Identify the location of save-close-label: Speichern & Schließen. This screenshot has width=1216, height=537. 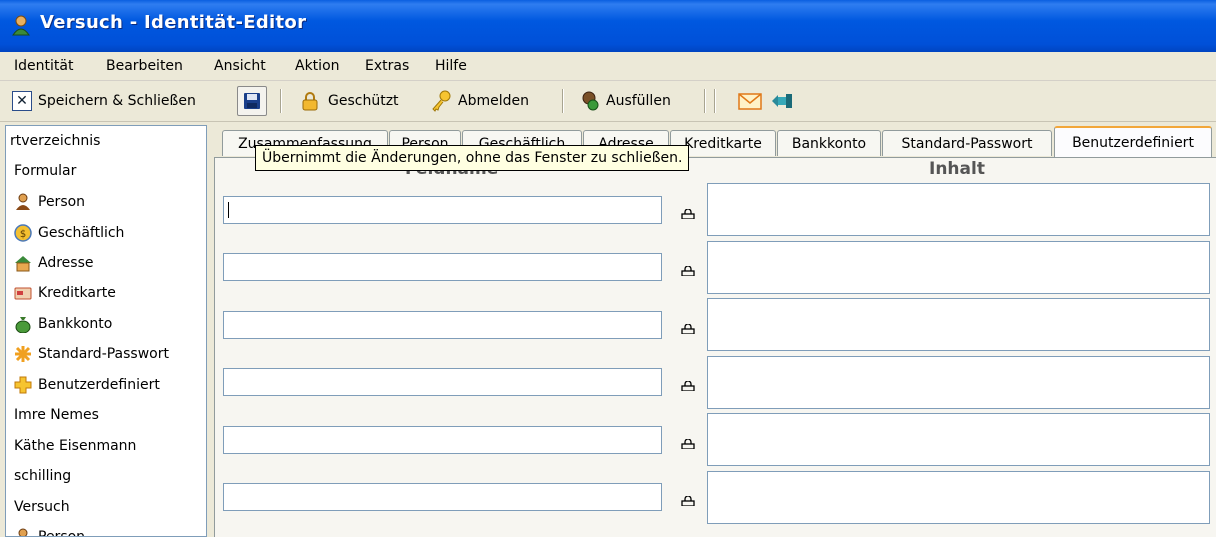
(117, 101).